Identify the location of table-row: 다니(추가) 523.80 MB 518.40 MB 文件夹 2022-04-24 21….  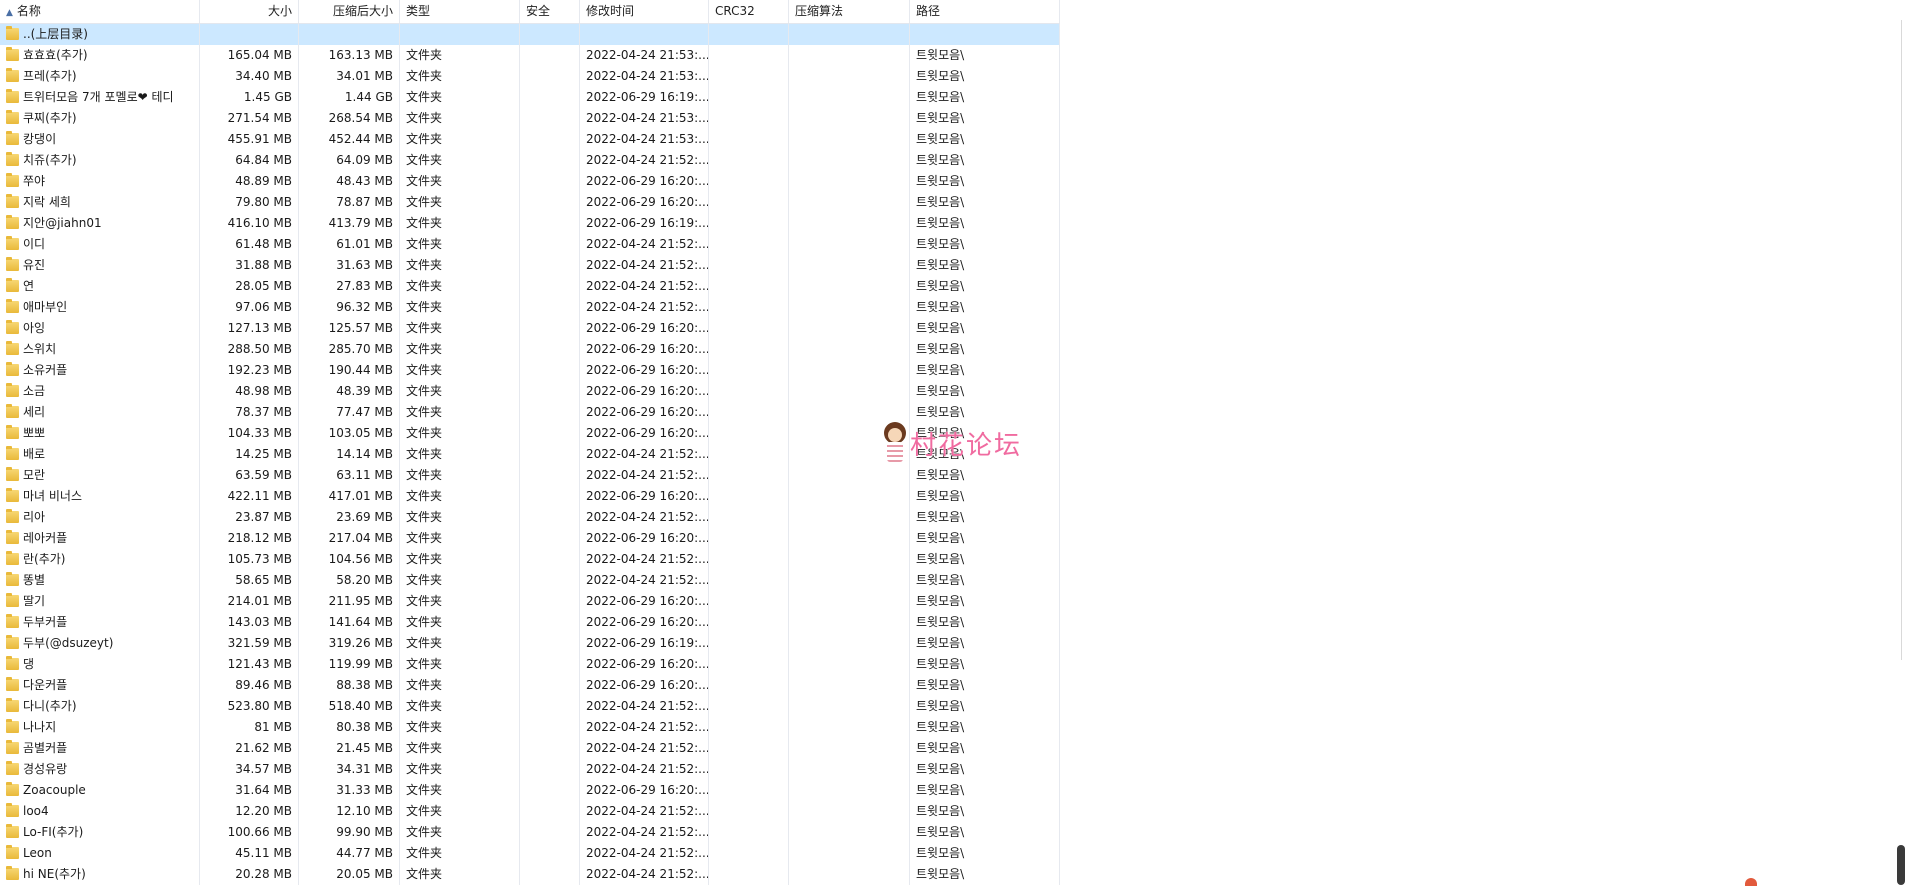
(530, 706).